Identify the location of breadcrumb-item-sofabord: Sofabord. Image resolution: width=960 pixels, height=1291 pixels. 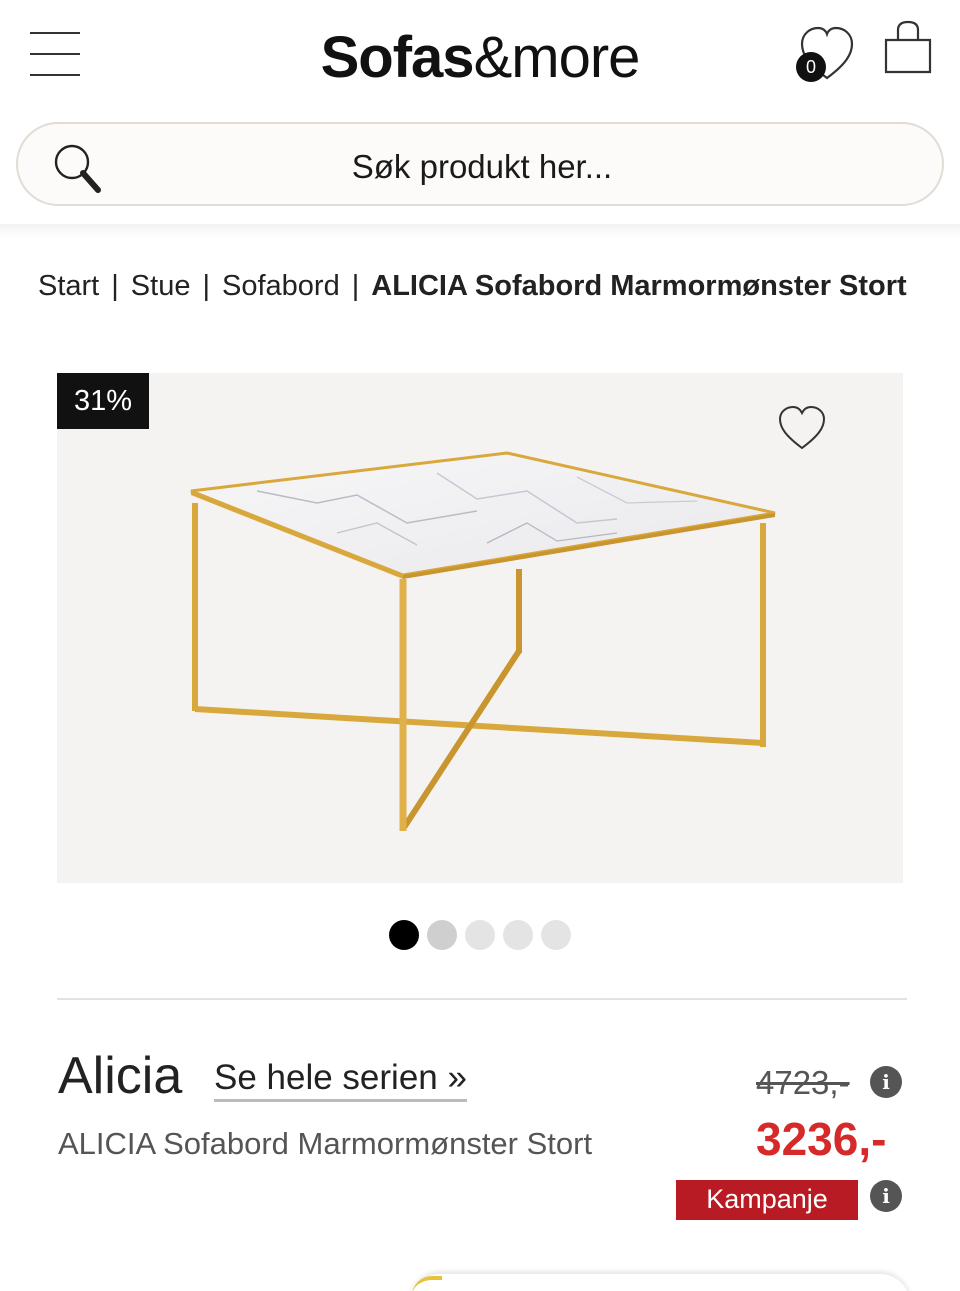
(281, 286).